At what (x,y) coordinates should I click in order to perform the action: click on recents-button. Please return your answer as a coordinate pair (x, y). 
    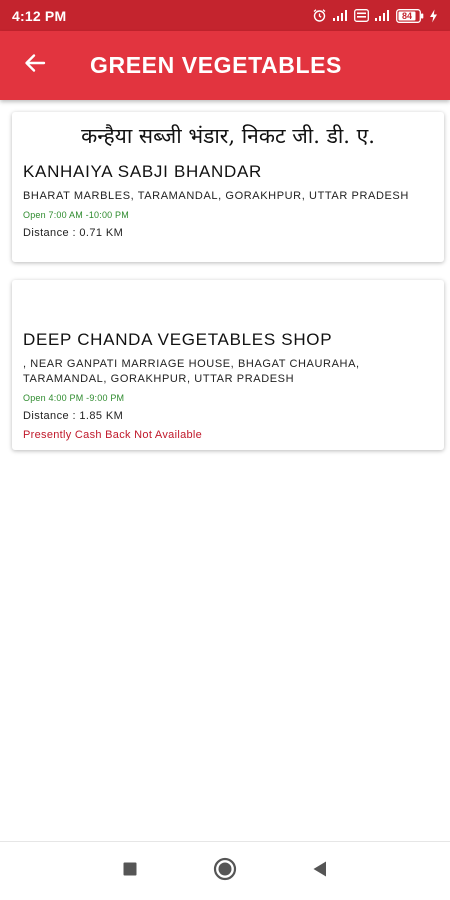
    Looking at the image, I should click on (130, 871).